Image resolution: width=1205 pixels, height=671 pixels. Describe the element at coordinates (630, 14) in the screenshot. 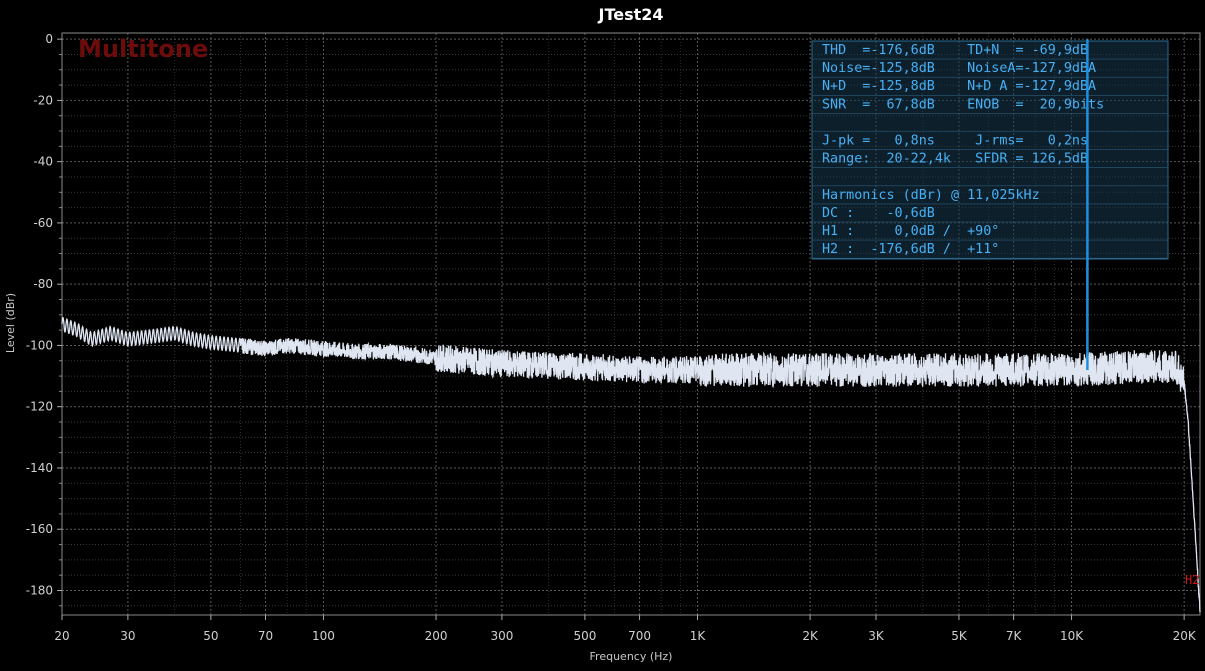

I see `chart-title: JTest24` at that location.